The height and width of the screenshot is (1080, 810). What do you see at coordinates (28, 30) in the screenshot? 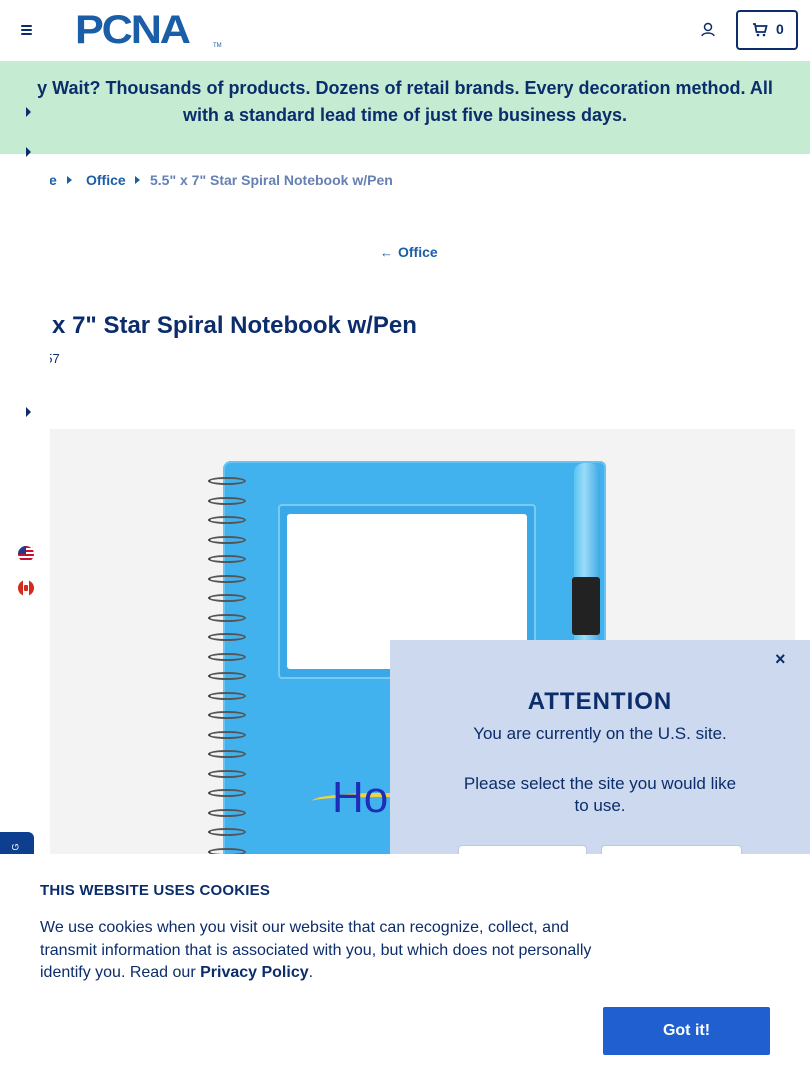
I see `menu-icon` at bounding box center [28, 30].